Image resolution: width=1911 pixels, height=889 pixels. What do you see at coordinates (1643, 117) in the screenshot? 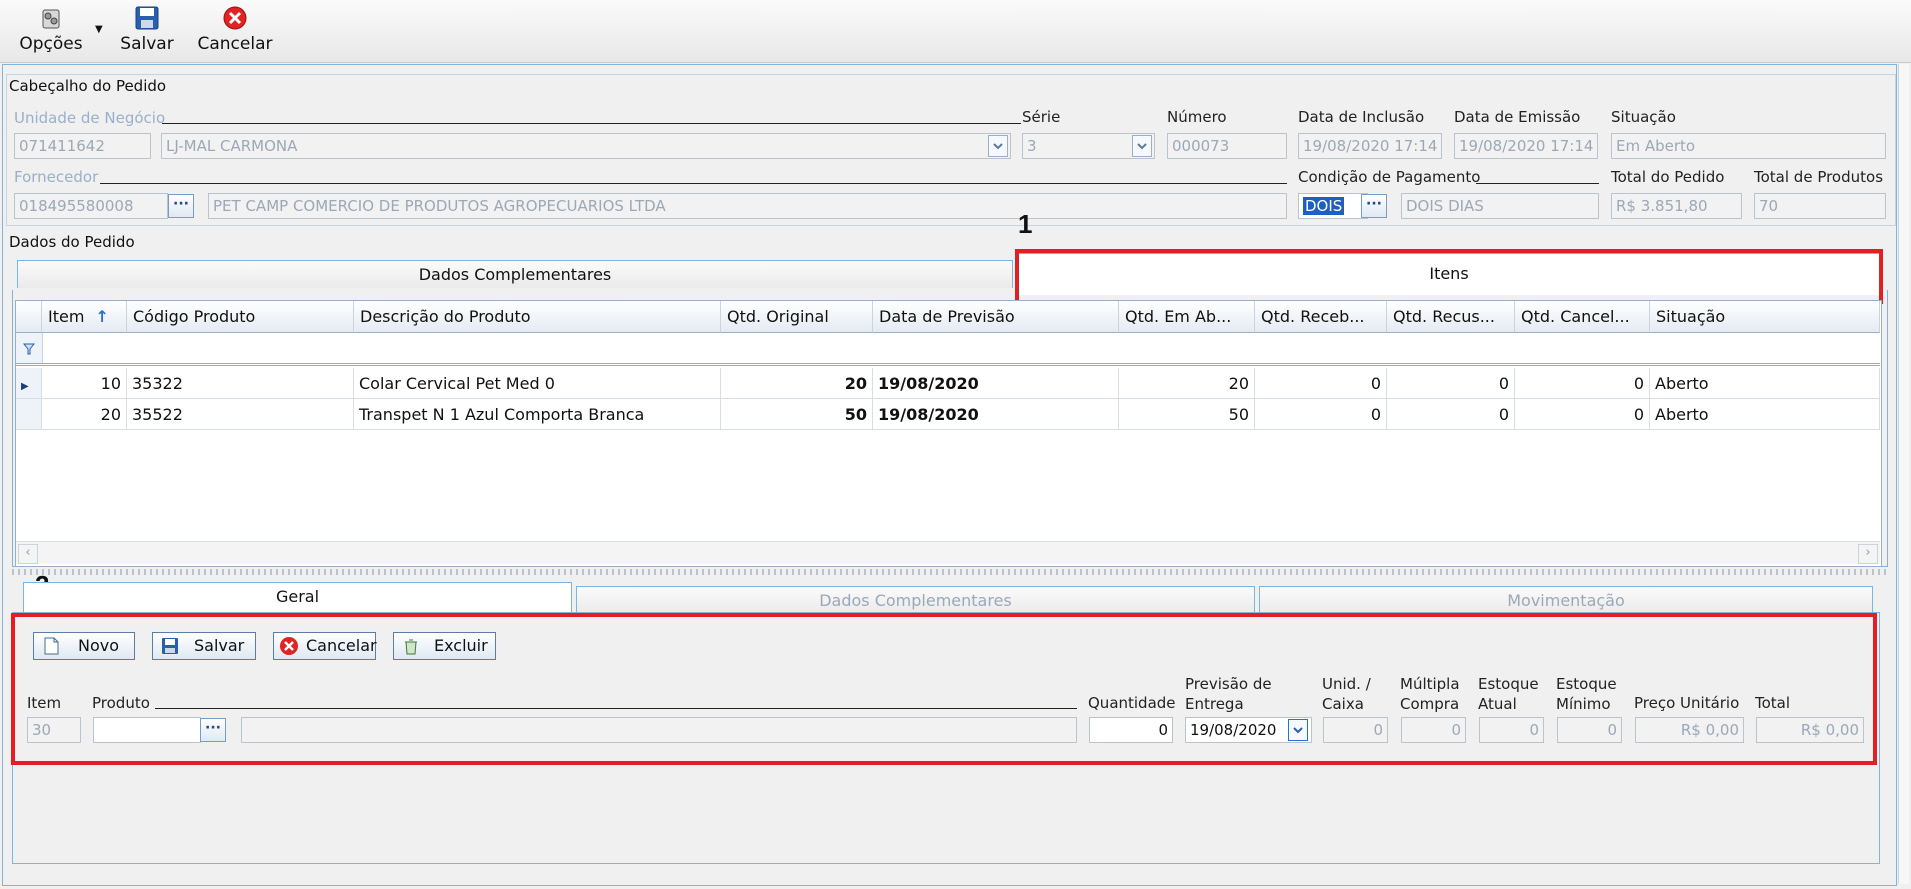
I see `situacao-label: Situação` at bounding box center [1643, 117].